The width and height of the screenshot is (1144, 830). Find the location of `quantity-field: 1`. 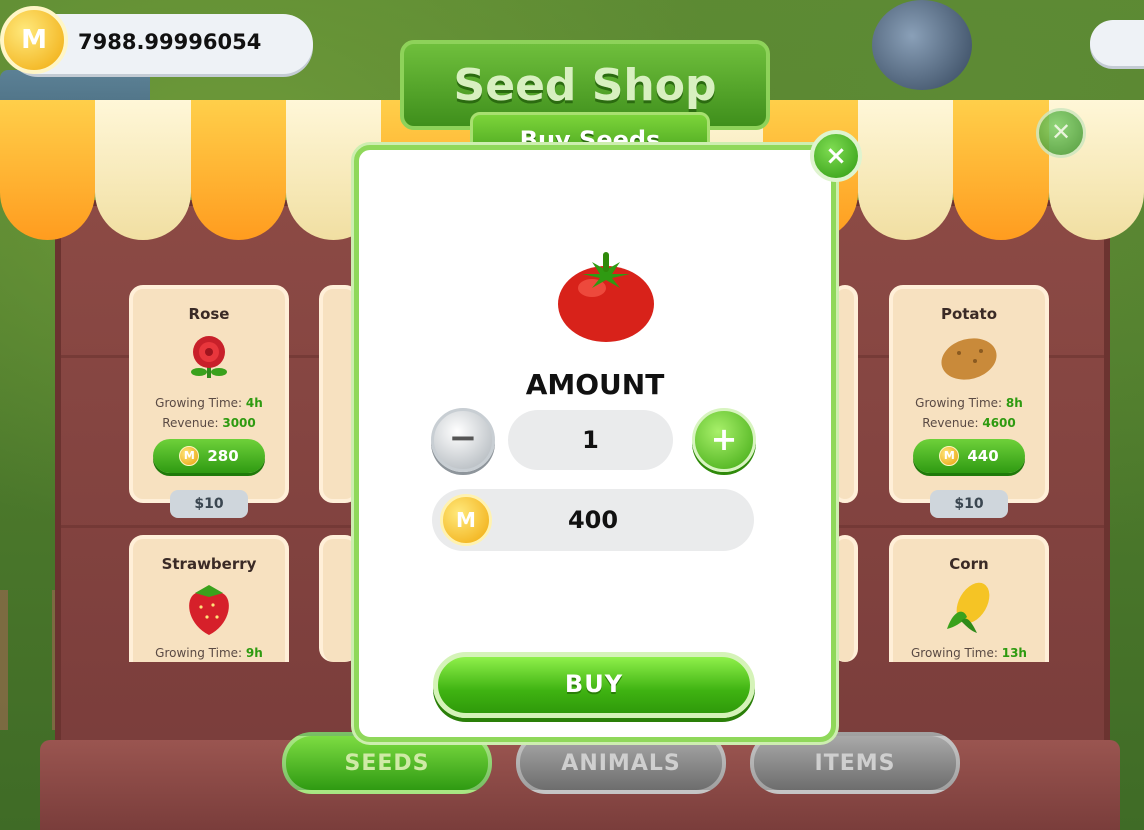

quantity-field: 1 is located at coordinates (590, 440).